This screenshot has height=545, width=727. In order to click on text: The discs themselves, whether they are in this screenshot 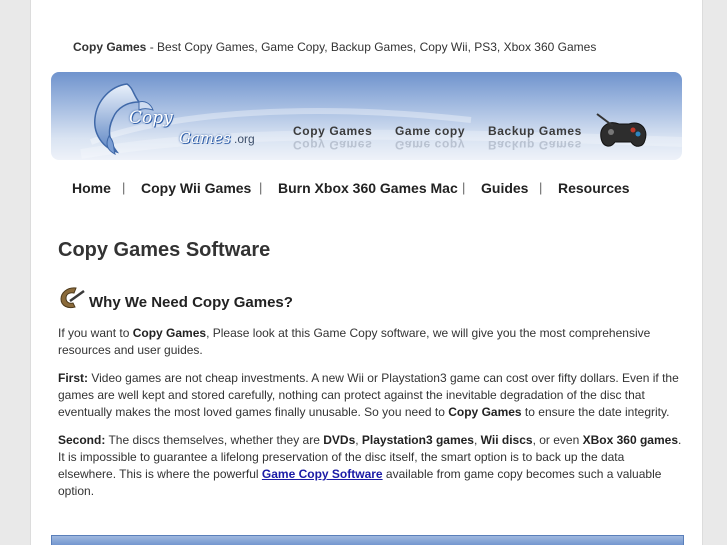, I will do `click(214, 440)`.